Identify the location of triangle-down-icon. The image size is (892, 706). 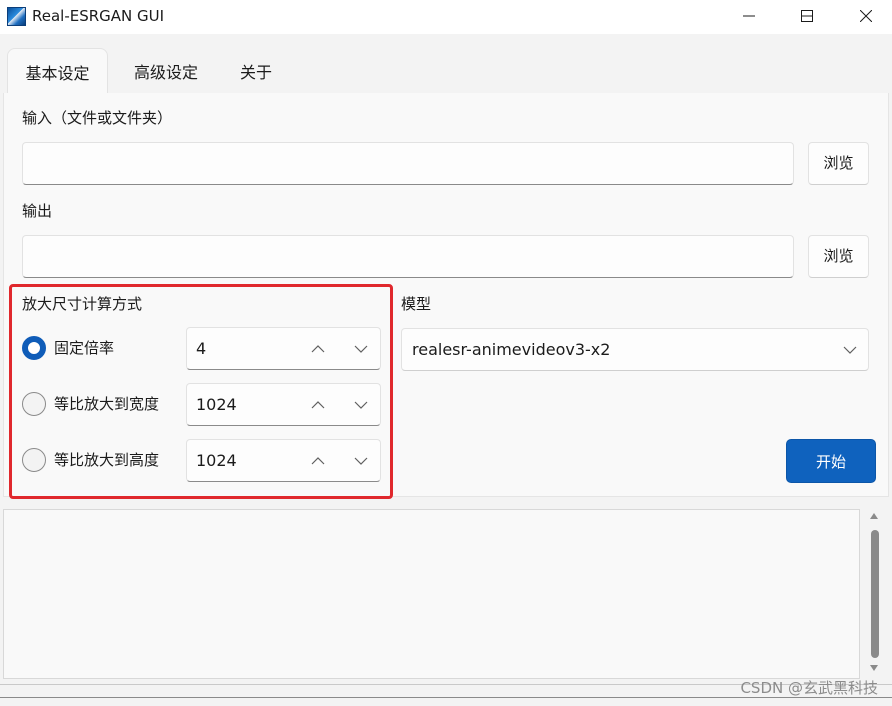
(874, 668).